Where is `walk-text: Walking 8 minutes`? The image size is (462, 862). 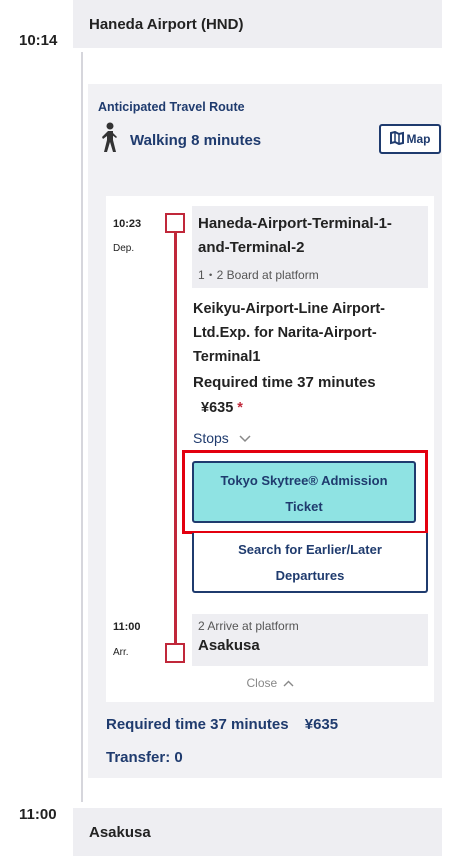 walk-text: Walking 8 minutes is located at coordinates (196, 140).